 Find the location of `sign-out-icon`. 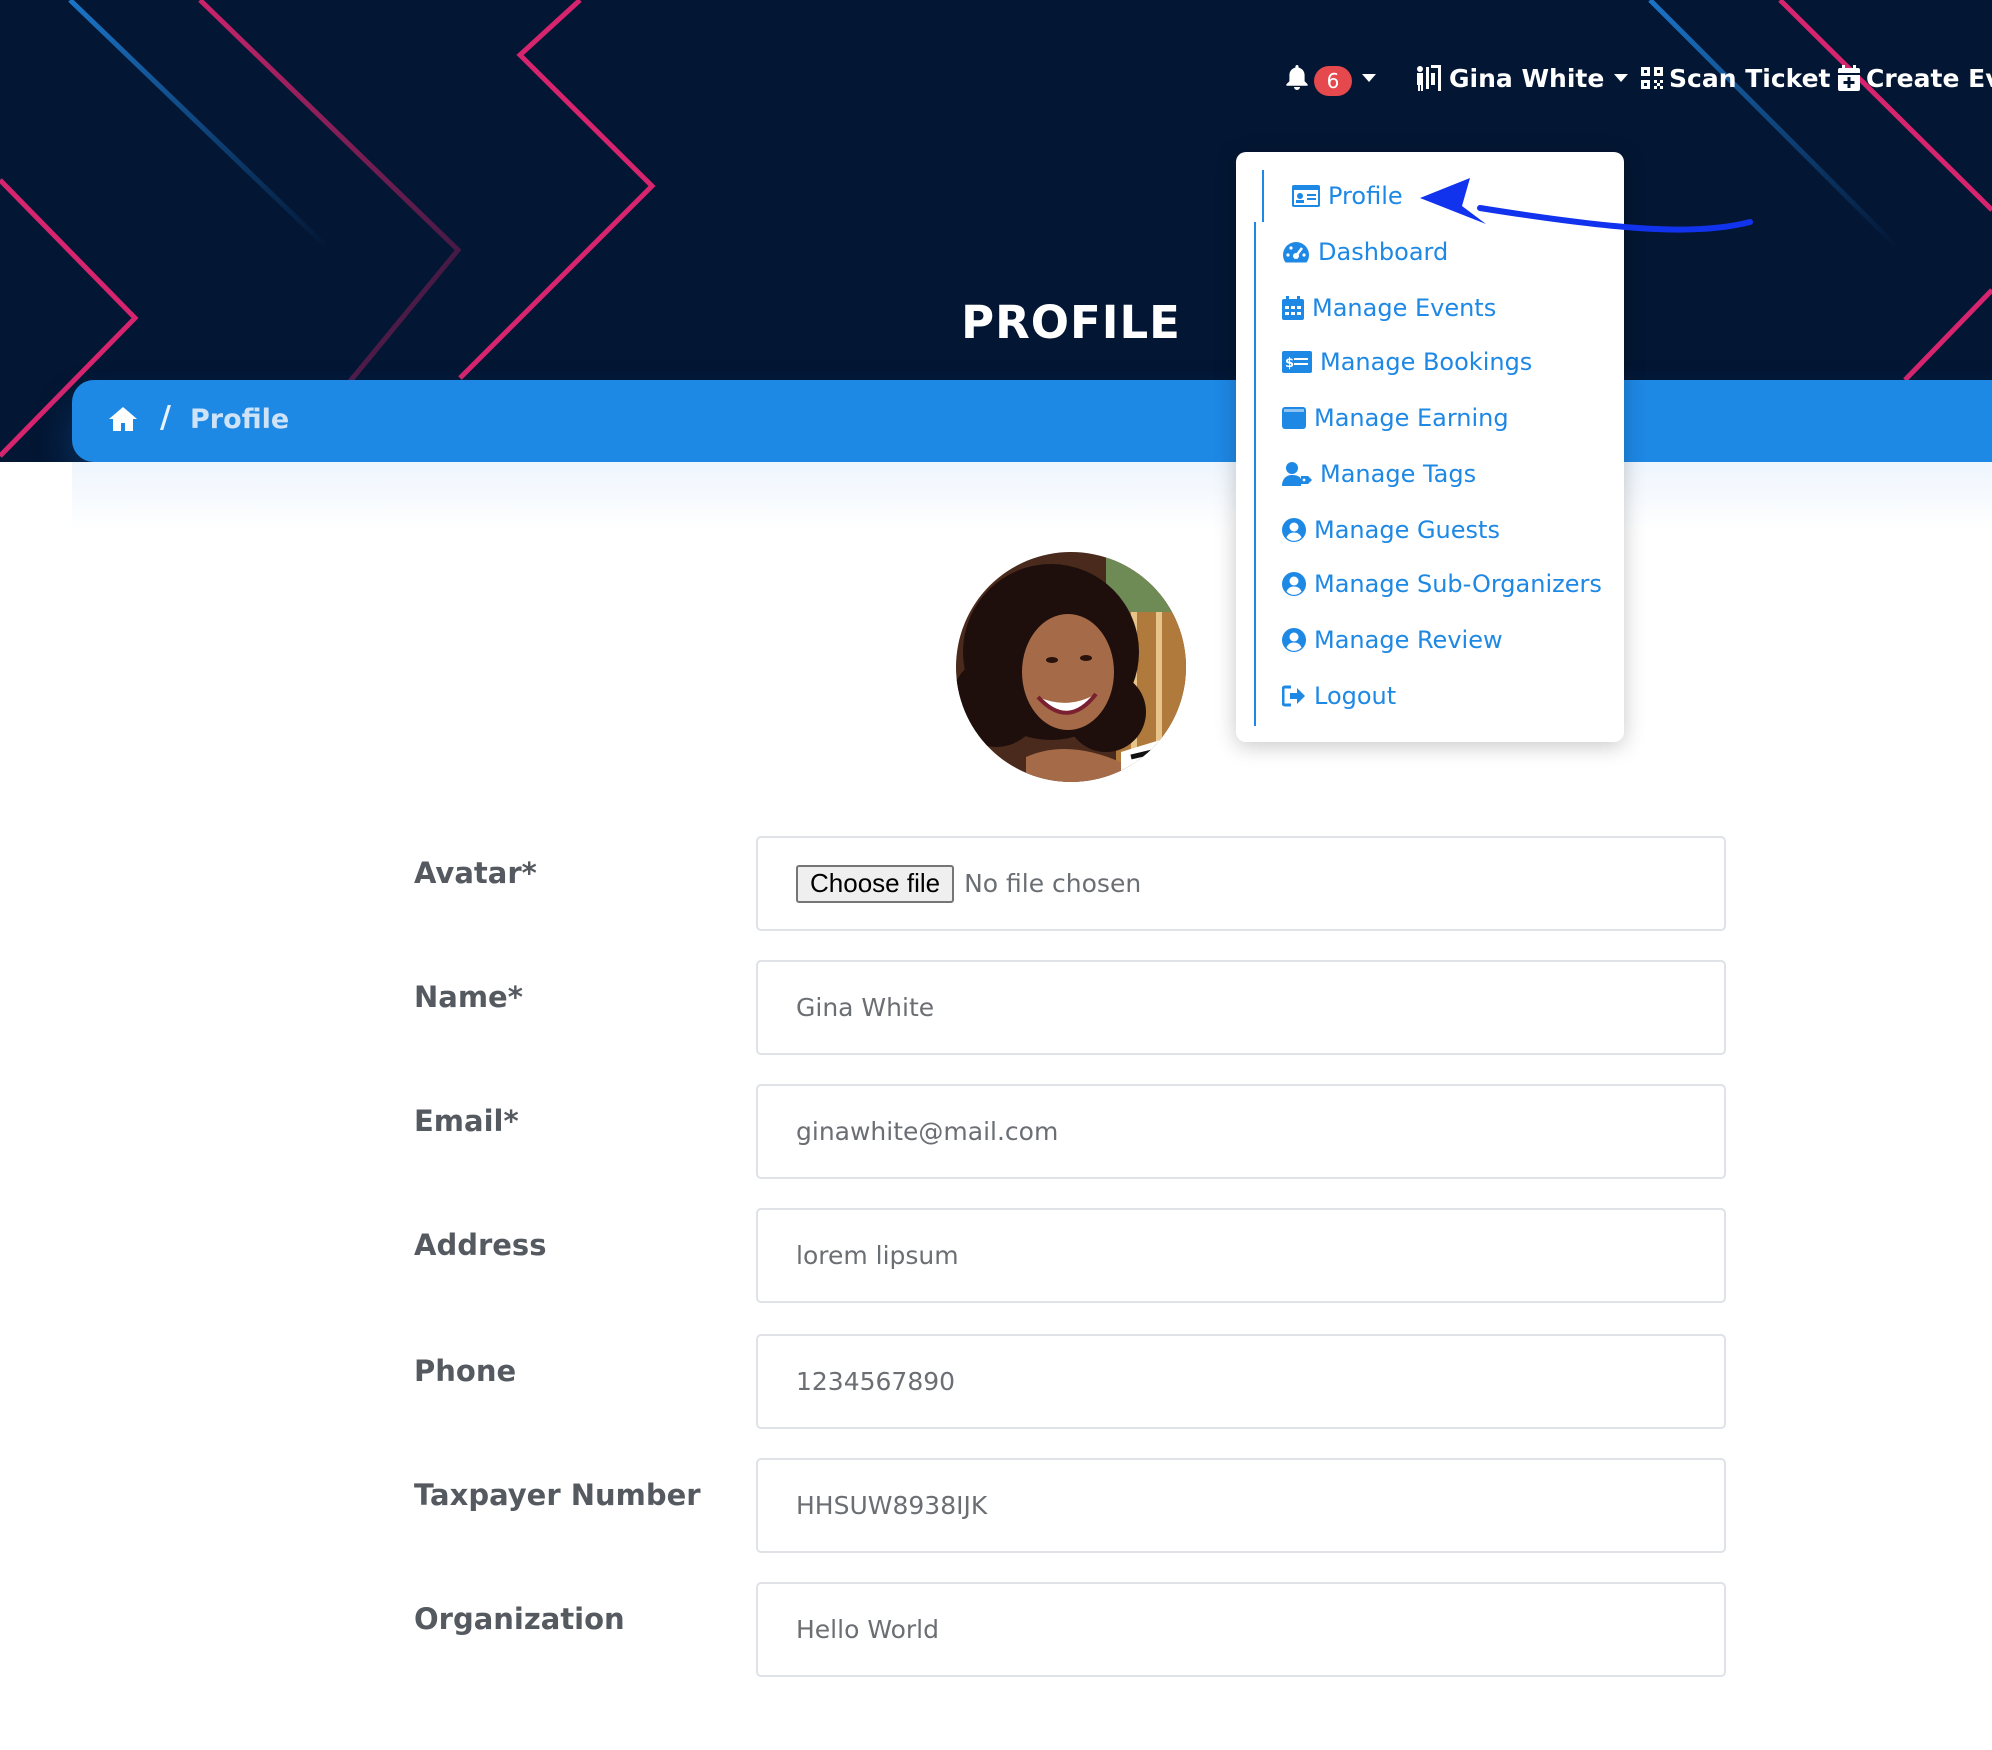

sign-out-icon is located at coordinates (1298, 696).